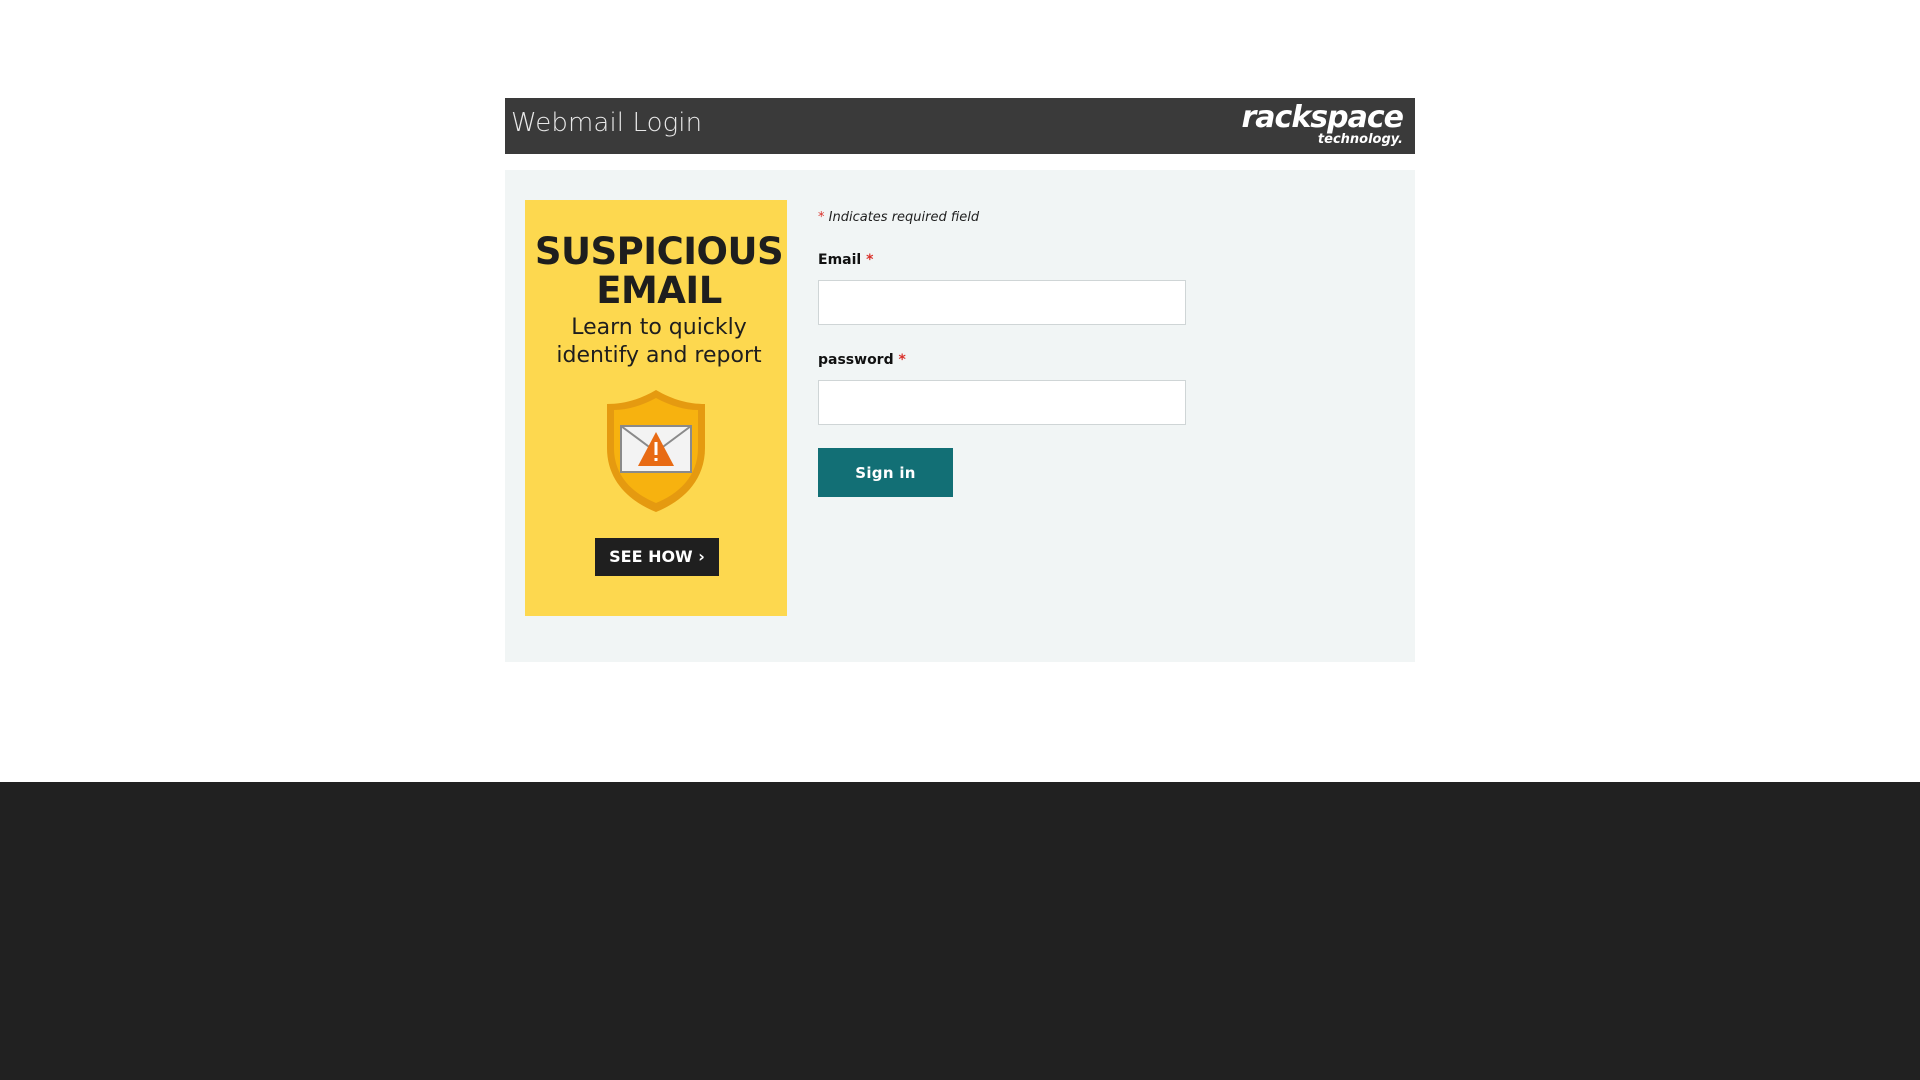  What do you see at coordinates (902, 360) in the screenshot?
I see `password-required-asterisk: *` at bounding box center [902, 360].